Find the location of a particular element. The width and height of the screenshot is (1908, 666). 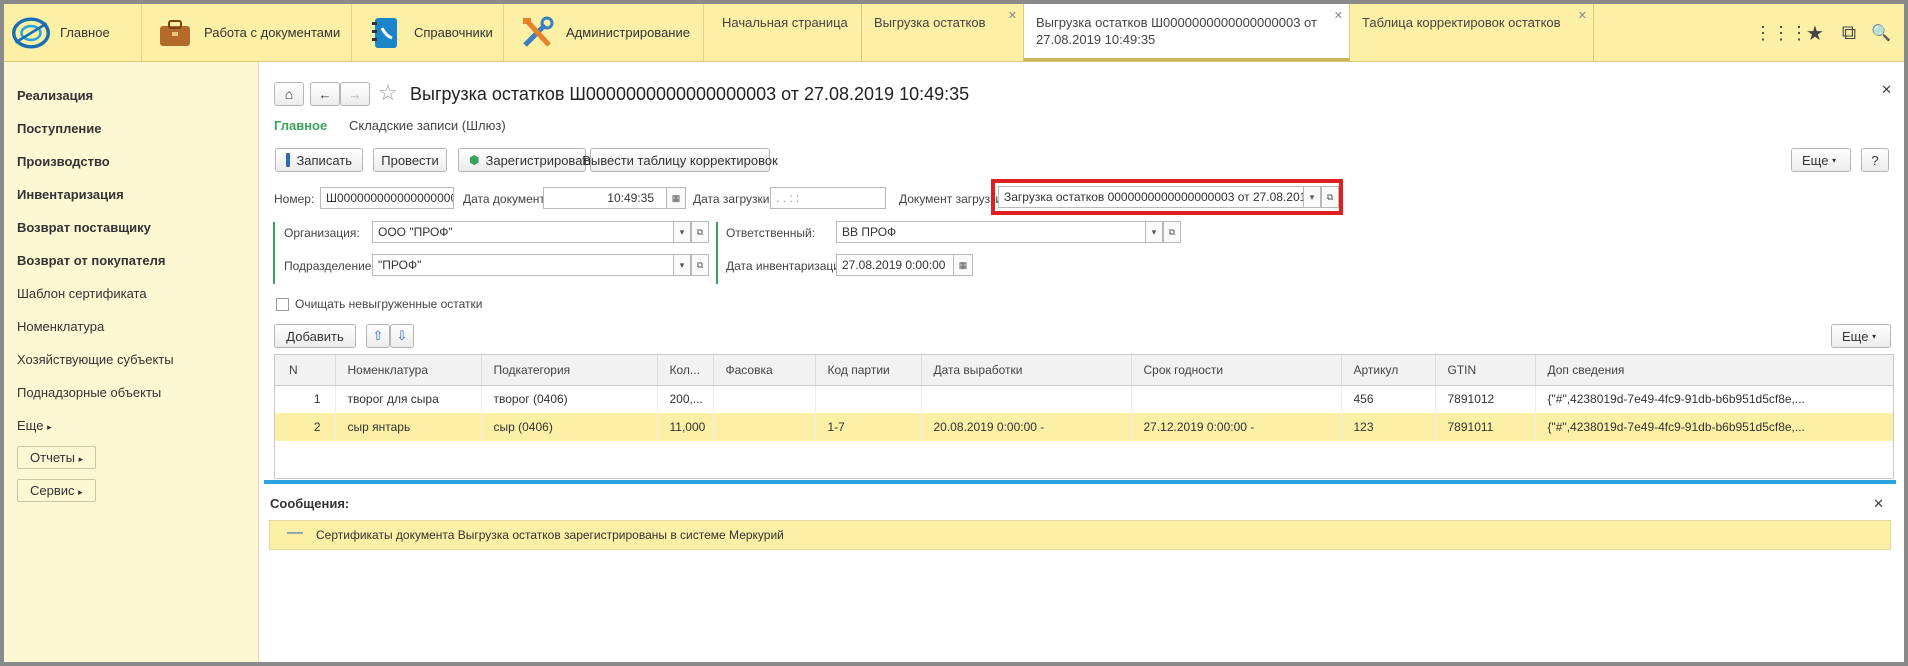

doc-date-label: Дата документа: is located at coordinates (509, 199).